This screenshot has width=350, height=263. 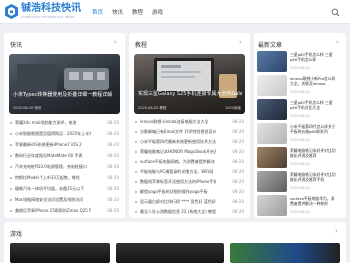 What do you see at coordinates (189, 122) in the screenshot?
I see `list-item: lenovo联想小lenda连接电脑方法大全 08-20` at bounding box center [189, 122].